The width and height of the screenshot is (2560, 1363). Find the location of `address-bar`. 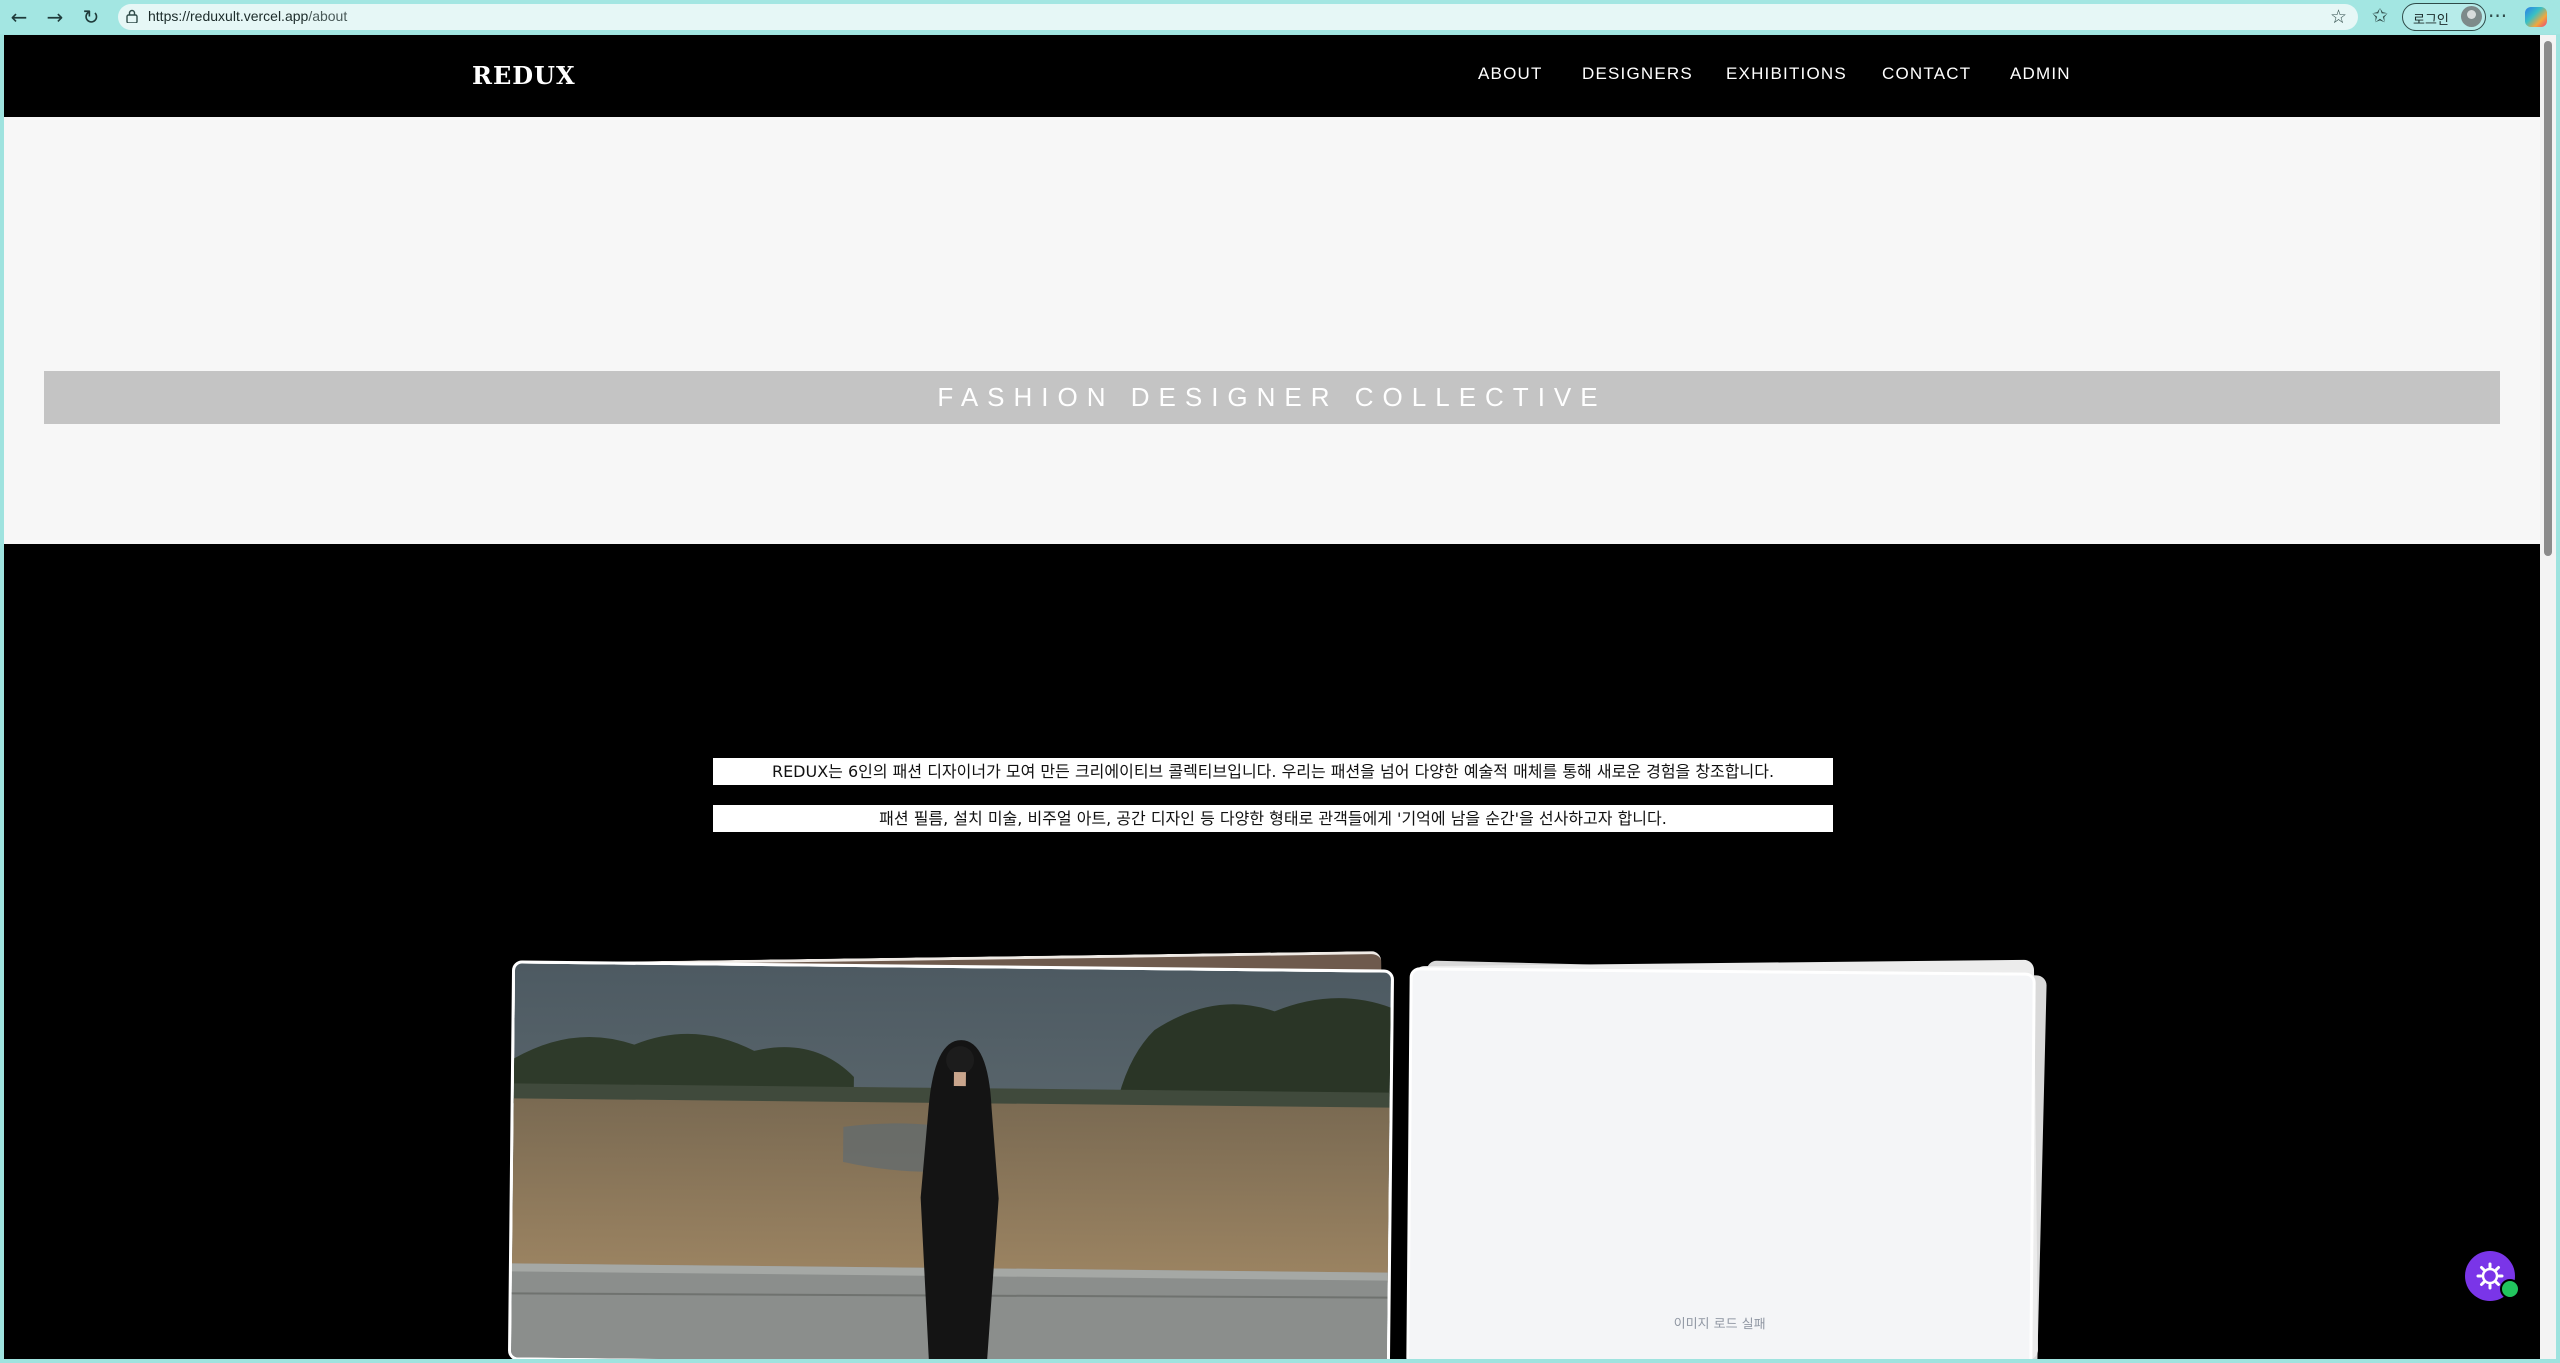

address-bar is located at coordinates (1238, 17).